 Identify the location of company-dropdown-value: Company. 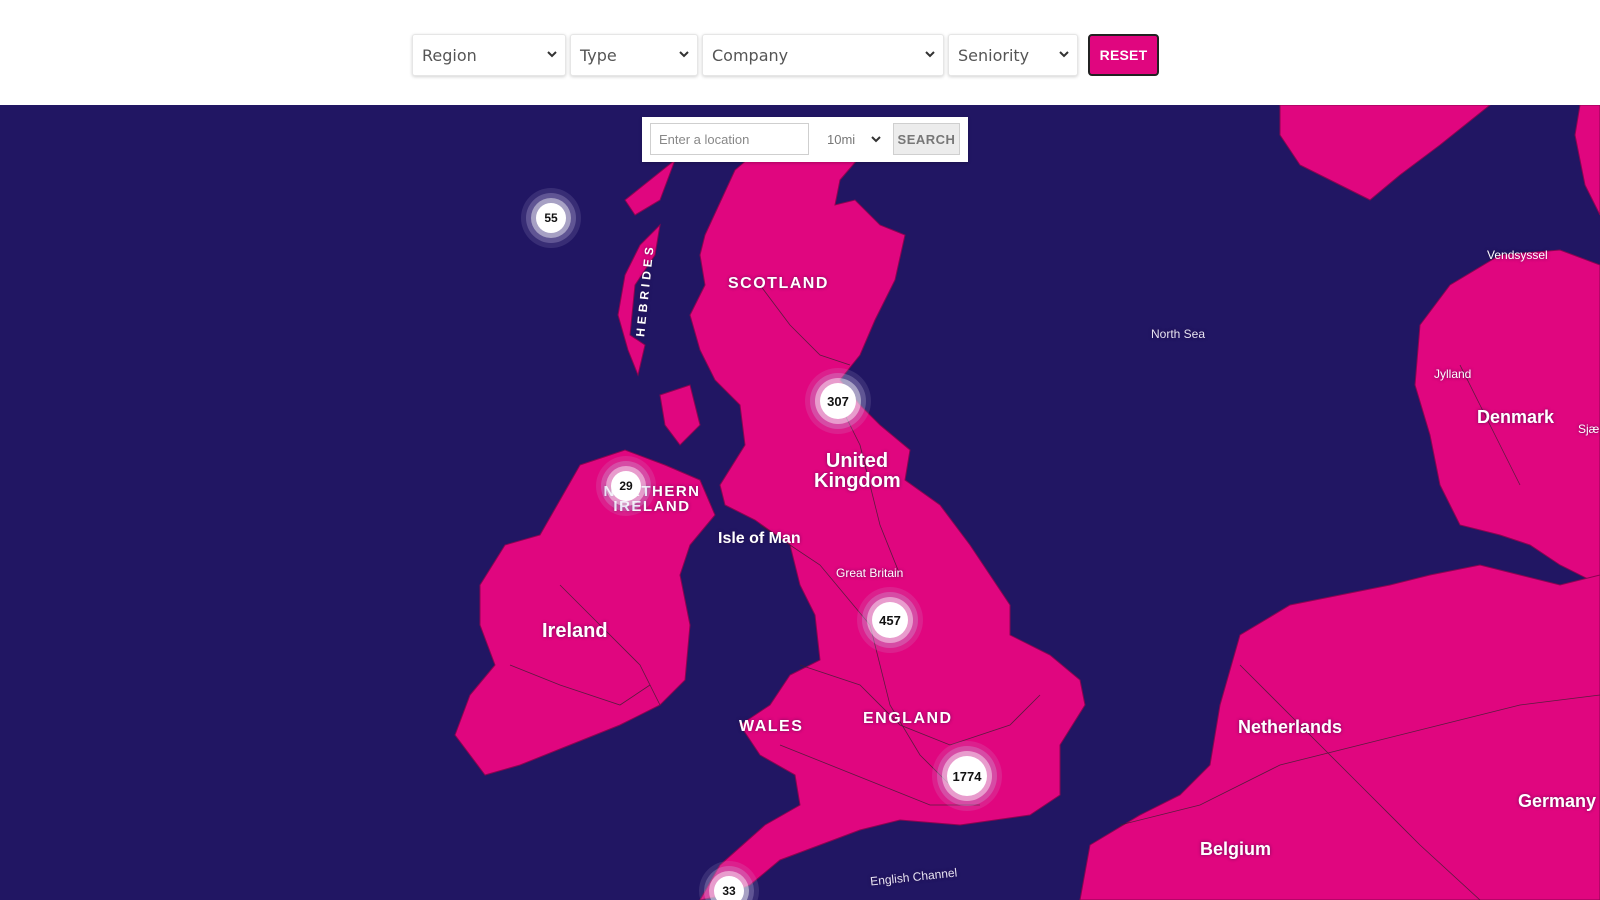
(750, 55).